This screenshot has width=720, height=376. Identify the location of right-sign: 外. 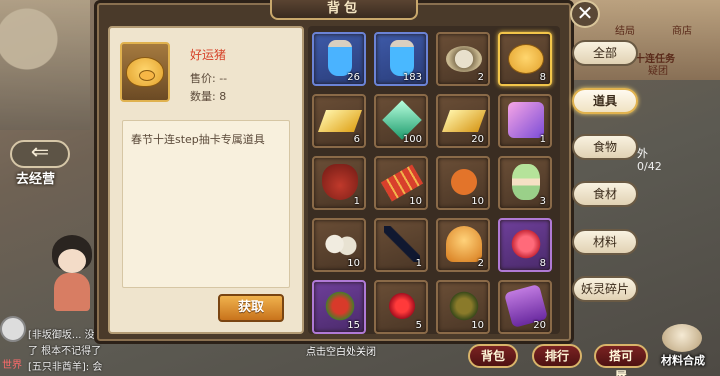
(642, 153).